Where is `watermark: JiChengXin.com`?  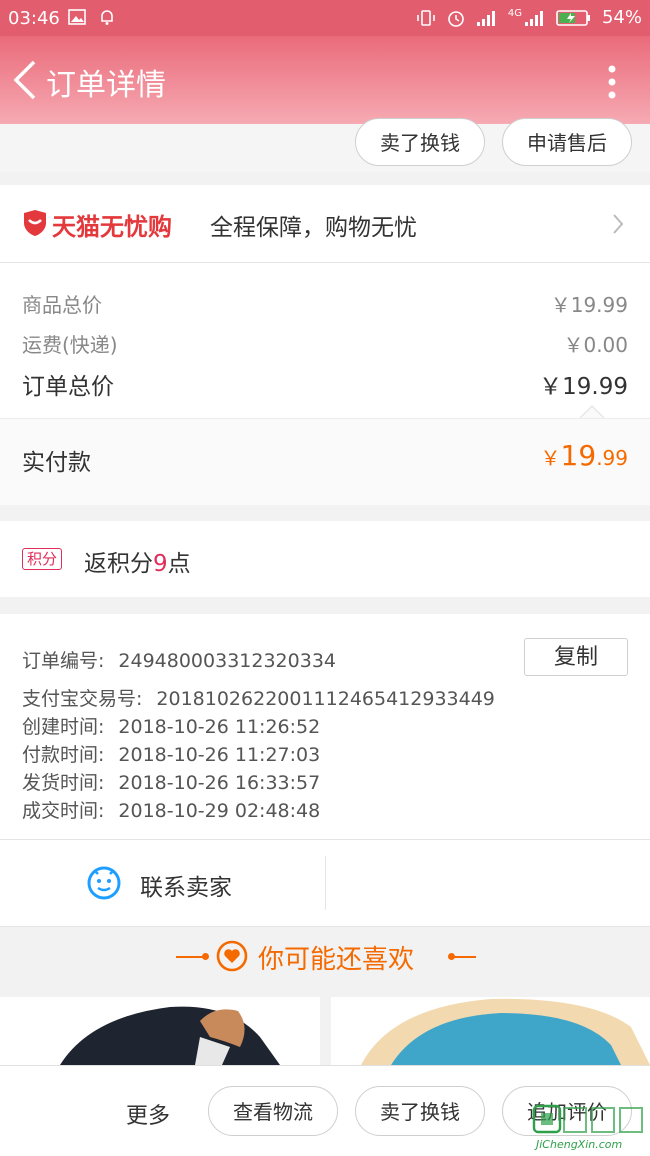
watermark: JiChengXin.com is located at coordinates (590, 1128).